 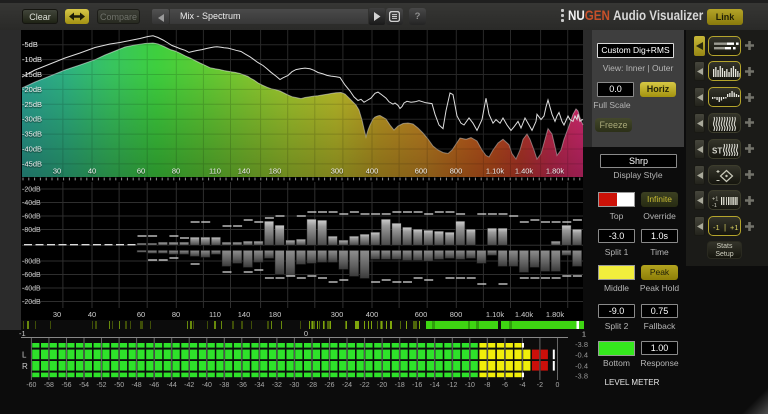 I want to click on svg-text: -58, so click(x=49, y=385).